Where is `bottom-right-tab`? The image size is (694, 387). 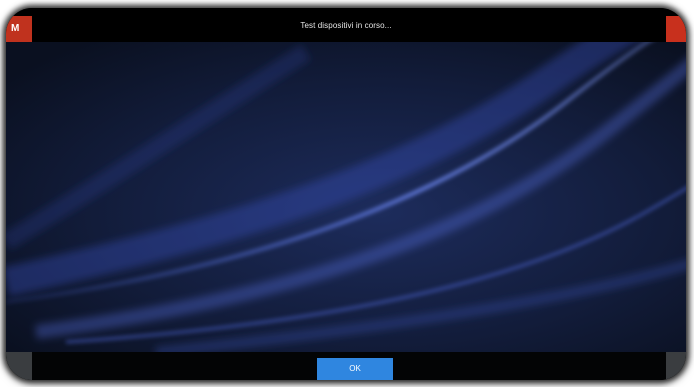
bottom-right-tab is located at coordinates (676, 366).